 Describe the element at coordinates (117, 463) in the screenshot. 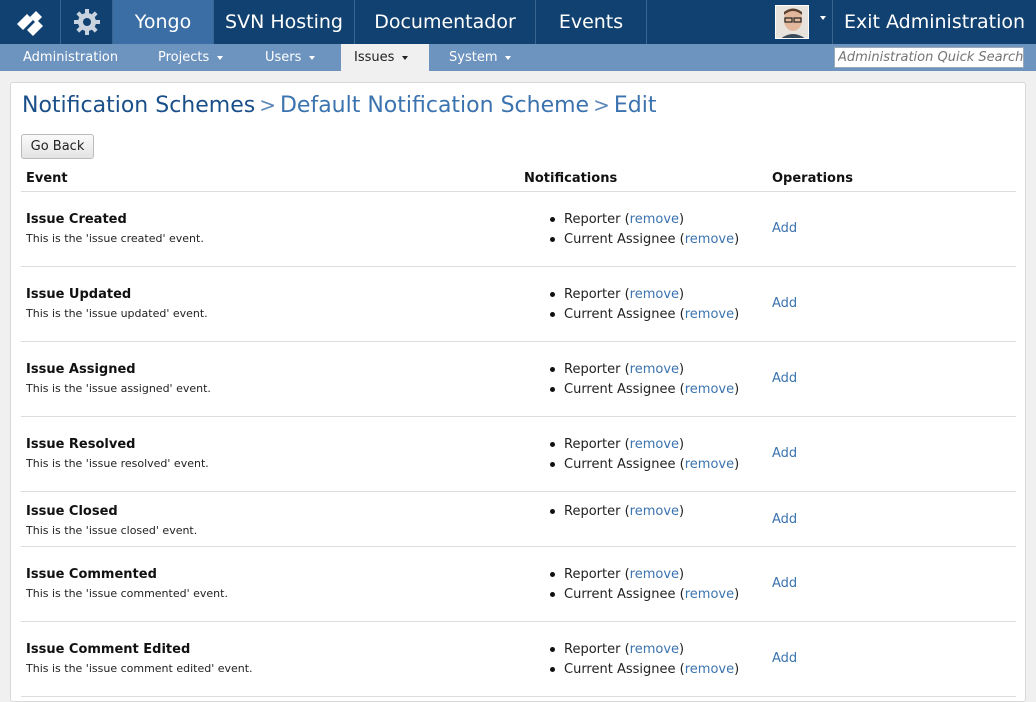

I see `event-description: This is the 'issue resolved' event.` at that location.